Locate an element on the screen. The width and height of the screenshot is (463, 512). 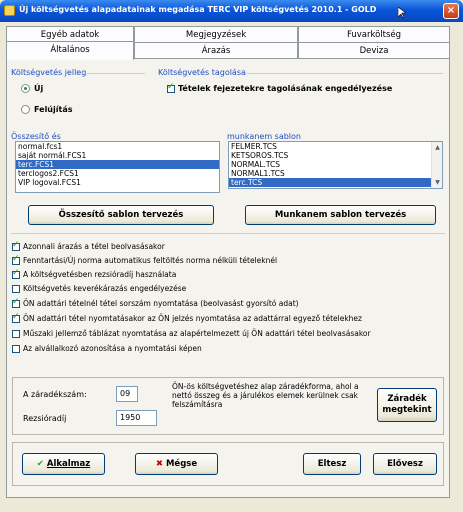
option-row: A költségvetésben rezsióradíj használata is located at coordinates (94, 273).